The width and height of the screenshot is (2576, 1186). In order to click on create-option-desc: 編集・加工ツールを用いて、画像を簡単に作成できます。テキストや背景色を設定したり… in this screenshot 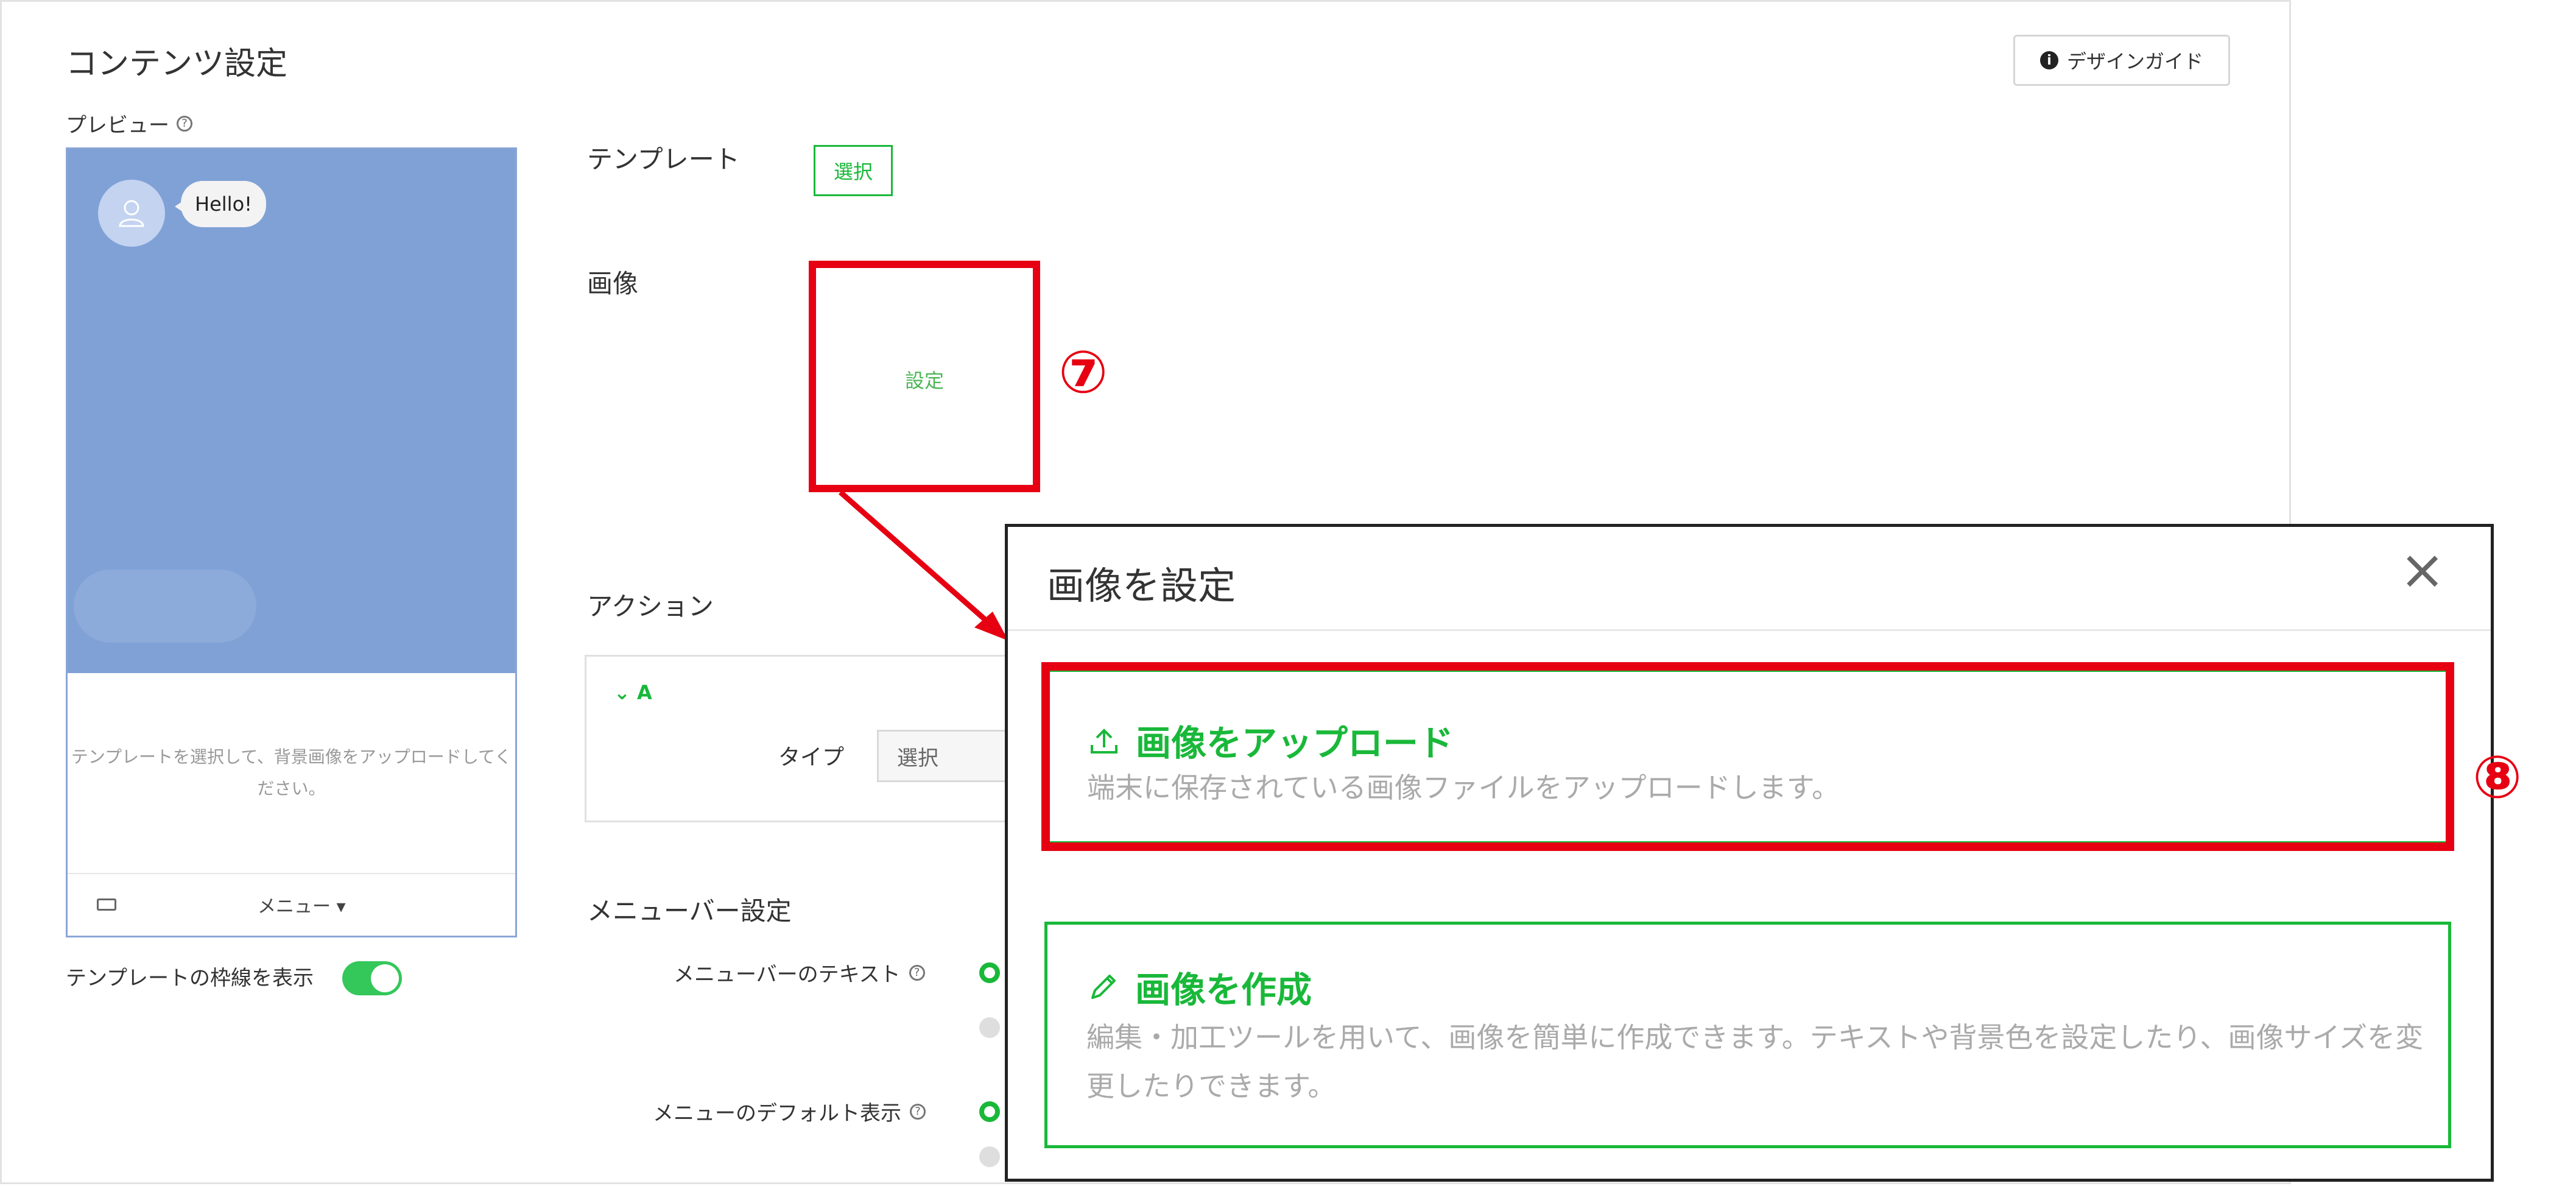, I will do `click(1755, 1062)`.